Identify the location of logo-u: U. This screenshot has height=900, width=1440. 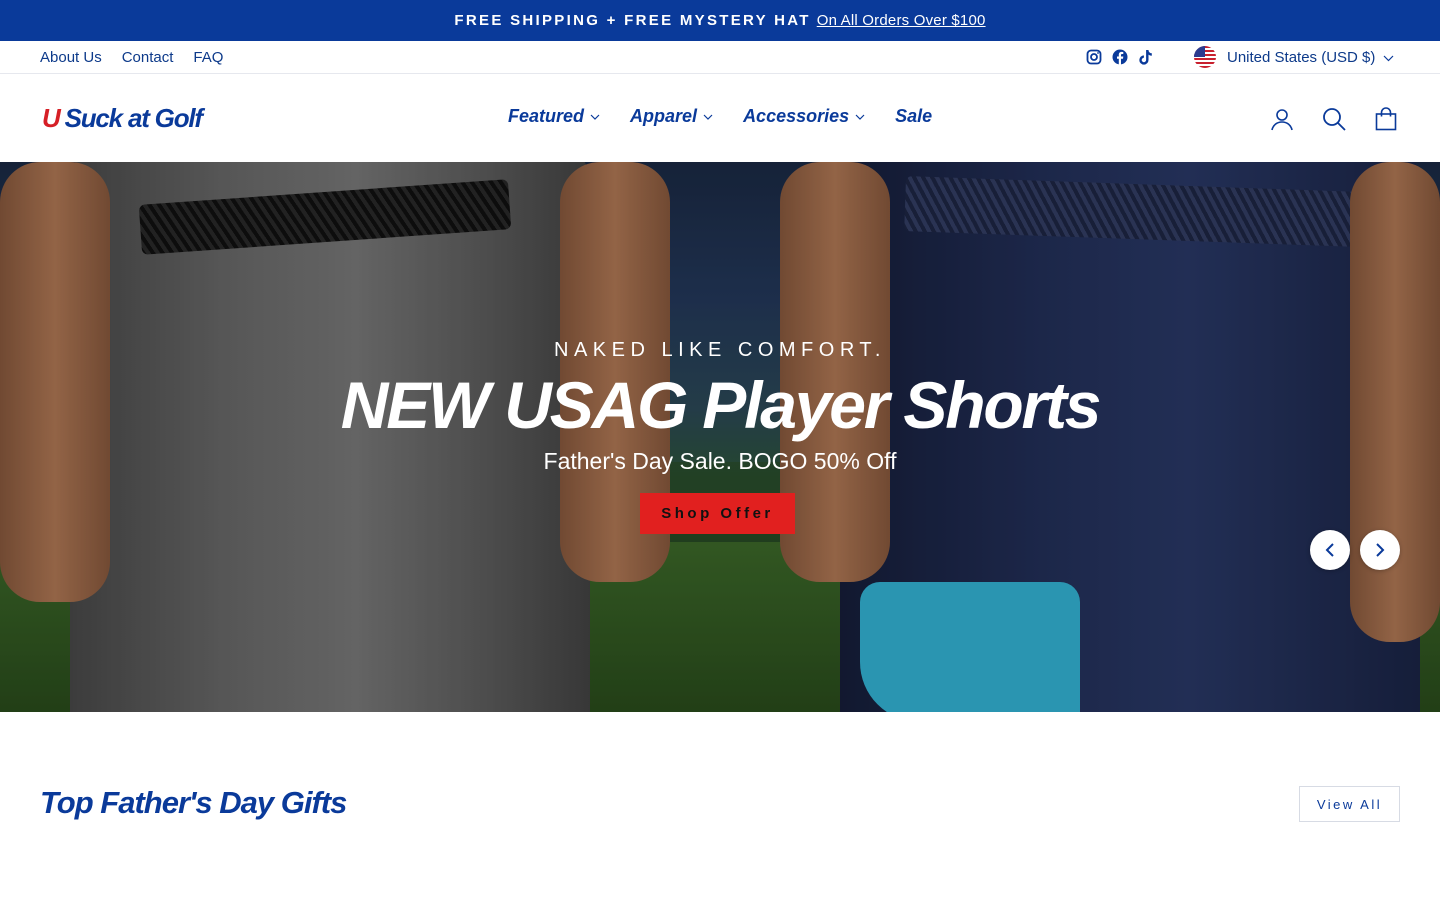
(51, 118).